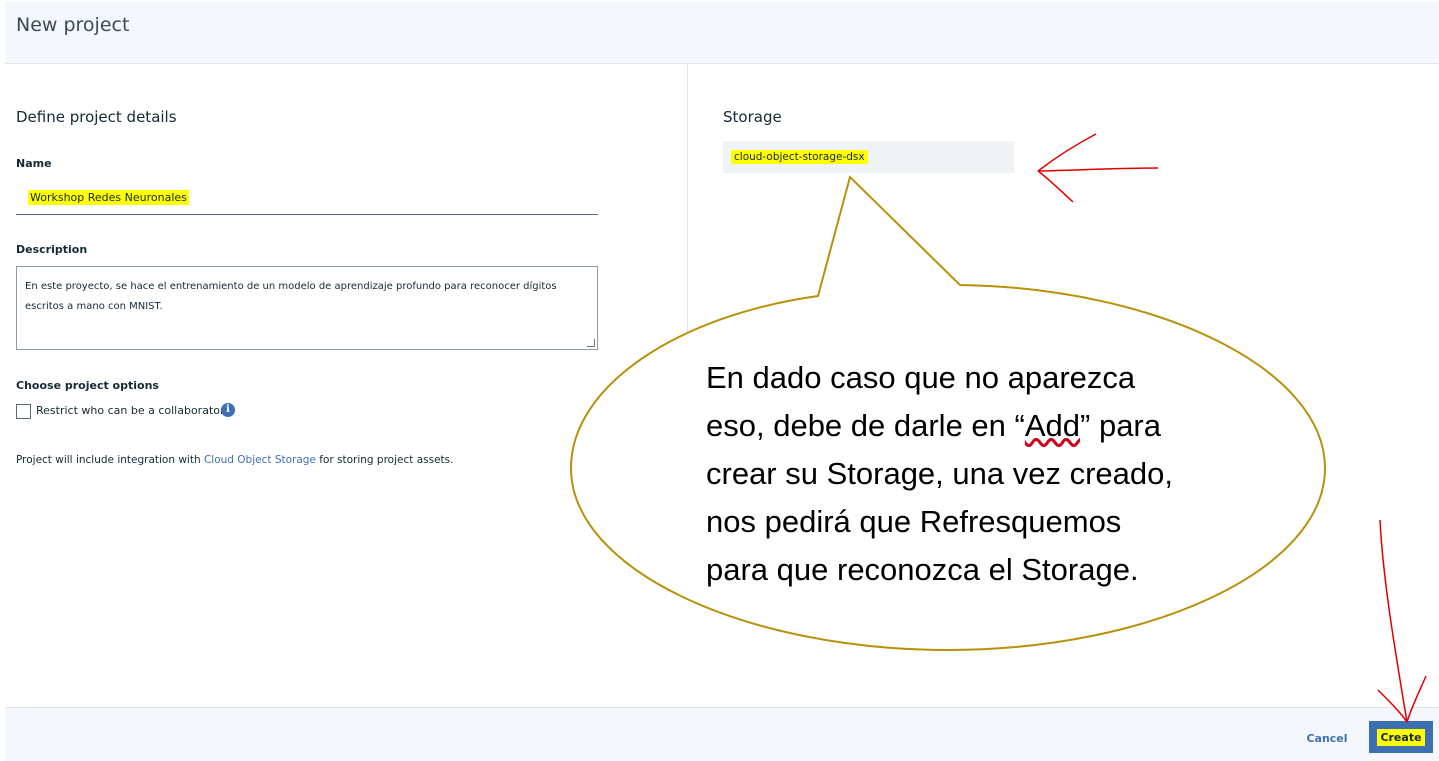 This screenshot has height=761, width=1439. Describe the element at coordinates (865, 425) in the screenshot. I see `annotation-line-2a: eso, debe de darle en “` at that location.